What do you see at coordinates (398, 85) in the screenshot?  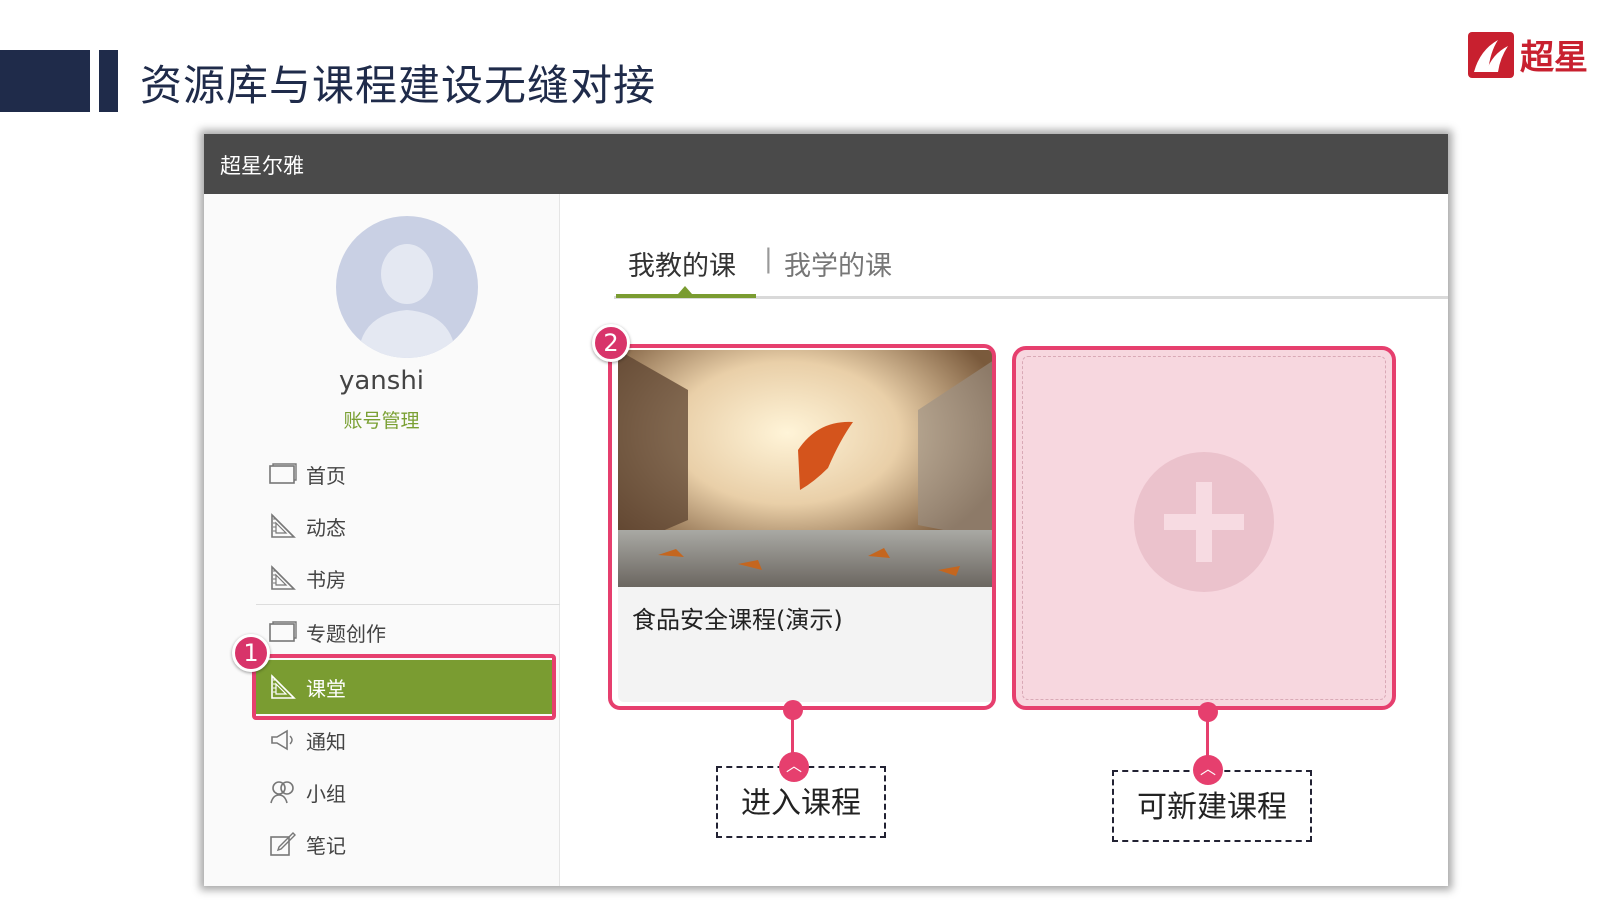 I see `slide-title: 资源库与课程建设无缝对接` at bounding box center [398, 85].